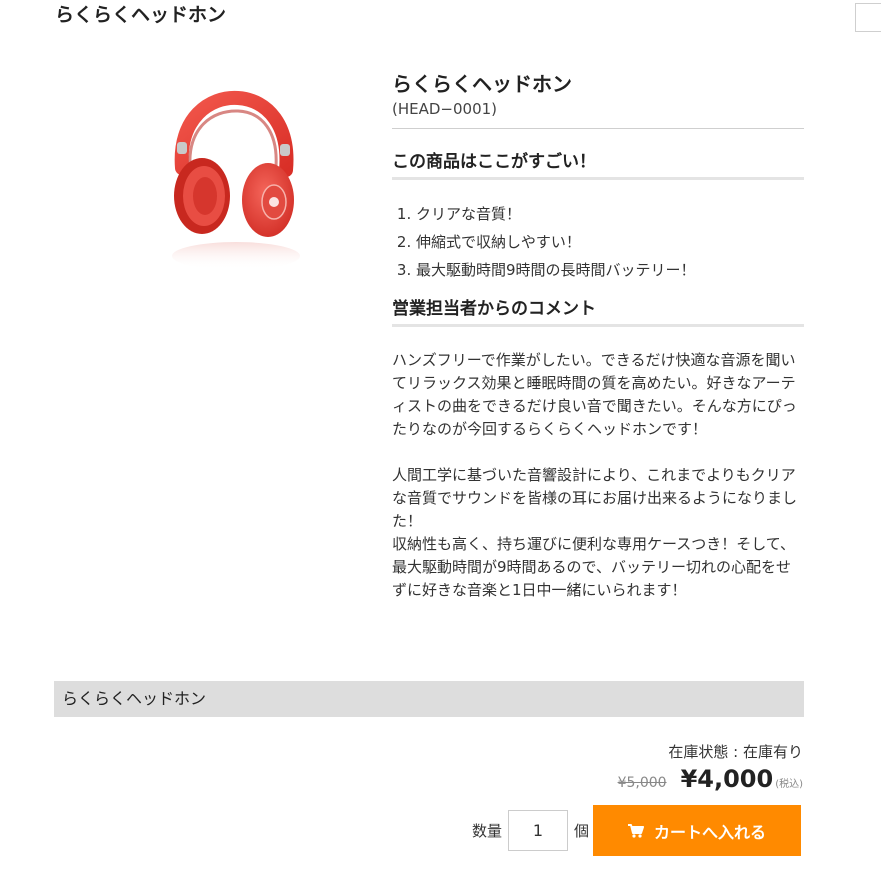  I want to click on top-right-box, so click(868, 17).